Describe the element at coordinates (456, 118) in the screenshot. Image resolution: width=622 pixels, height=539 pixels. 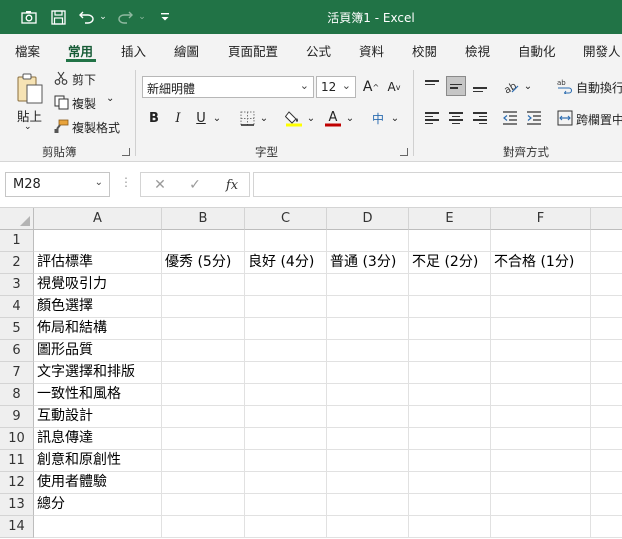
I see `align-center-icon` at that location.